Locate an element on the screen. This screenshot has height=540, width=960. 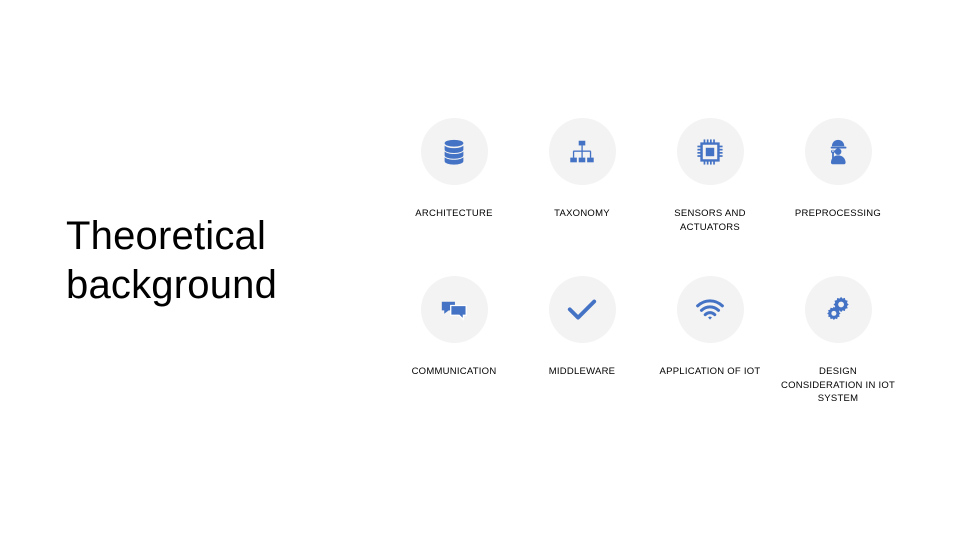
grid-item-design-consideration: DESIGN CONSIDERATION IN IOT SYSTEM is located at coordinates (838, 351).